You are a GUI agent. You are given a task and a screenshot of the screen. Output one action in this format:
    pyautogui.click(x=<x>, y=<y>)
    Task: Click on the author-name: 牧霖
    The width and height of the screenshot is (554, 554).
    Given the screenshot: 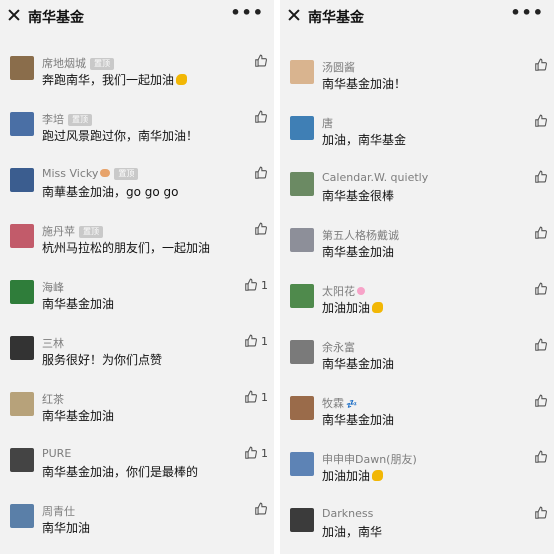 What is the action you would take?
    pyautogui.click(x=333, y=403)
    